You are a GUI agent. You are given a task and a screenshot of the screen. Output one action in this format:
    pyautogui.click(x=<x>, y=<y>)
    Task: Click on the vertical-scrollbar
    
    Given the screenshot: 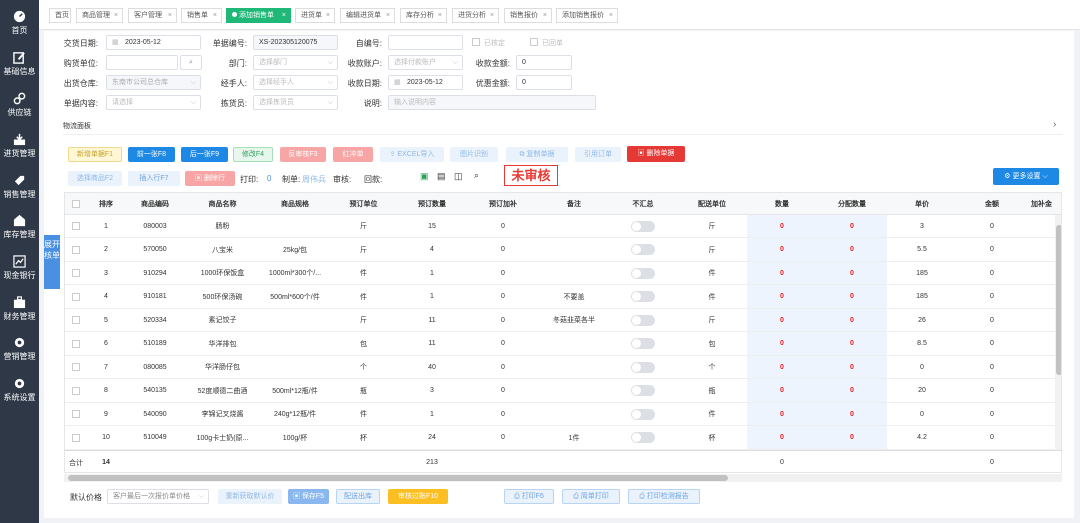 What is the action you would take?
    pyautogui.click(x=1058, y=332)
    